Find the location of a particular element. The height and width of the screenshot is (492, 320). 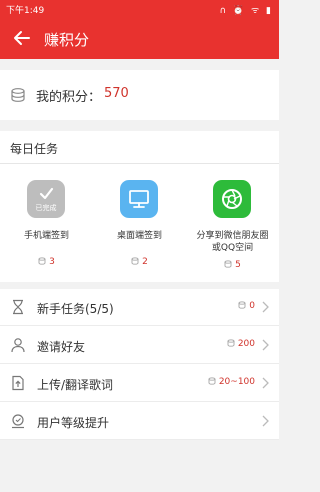

list-item-level-up: 用户等级提升 is located at coordinates (139, 421).